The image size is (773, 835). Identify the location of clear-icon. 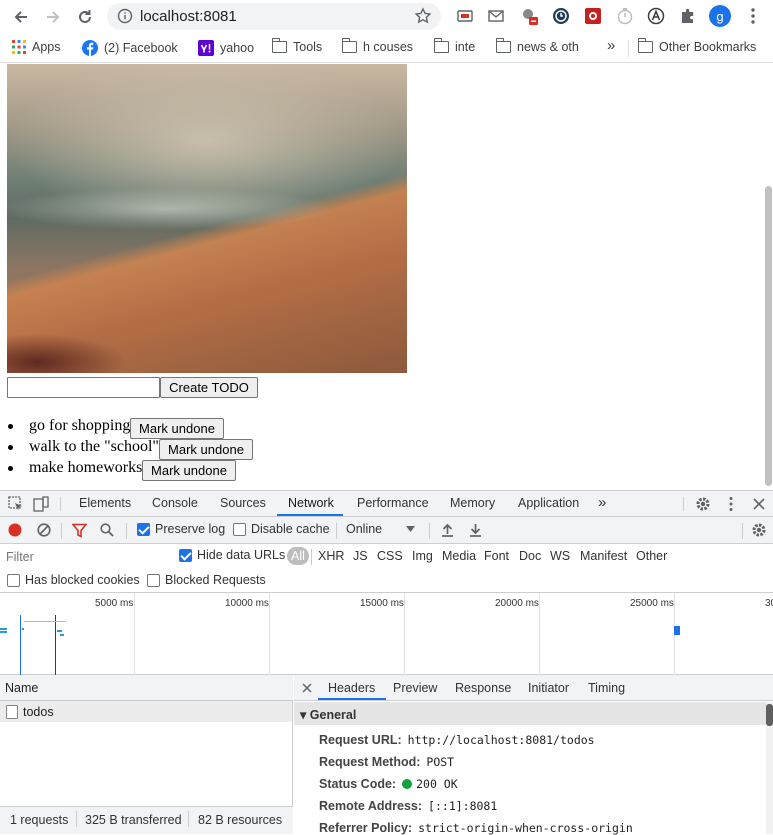
(44, 530).